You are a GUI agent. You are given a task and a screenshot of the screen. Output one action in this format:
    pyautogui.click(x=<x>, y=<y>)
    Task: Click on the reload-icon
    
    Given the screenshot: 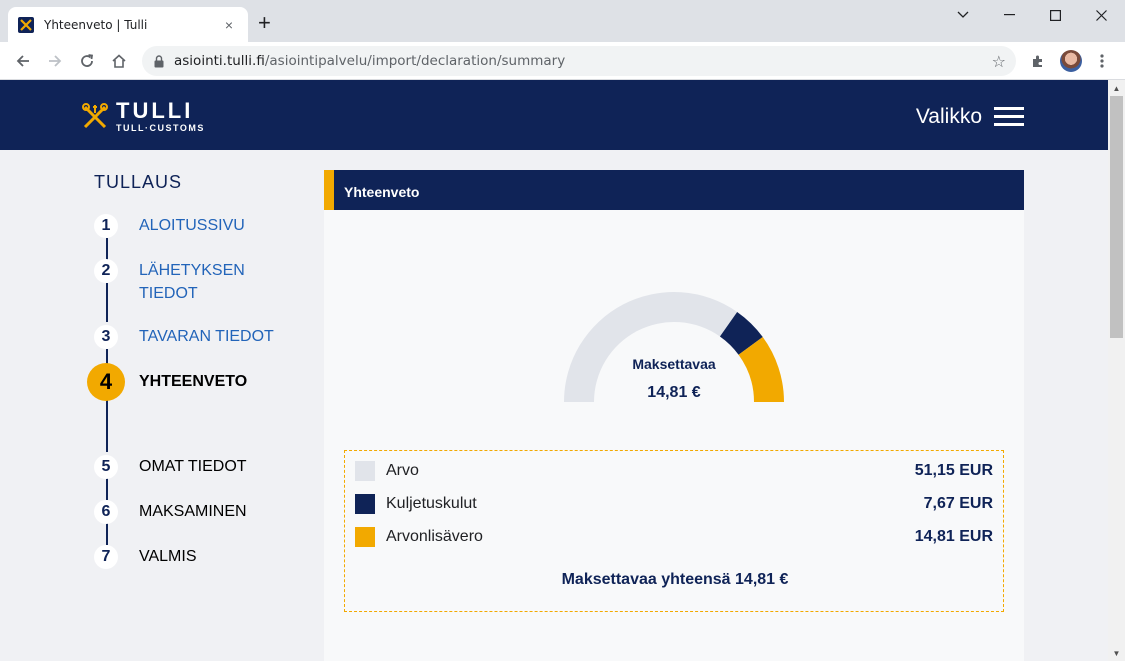 What is the action you would take?
    pyautogui.click(x=87, y=61)
    